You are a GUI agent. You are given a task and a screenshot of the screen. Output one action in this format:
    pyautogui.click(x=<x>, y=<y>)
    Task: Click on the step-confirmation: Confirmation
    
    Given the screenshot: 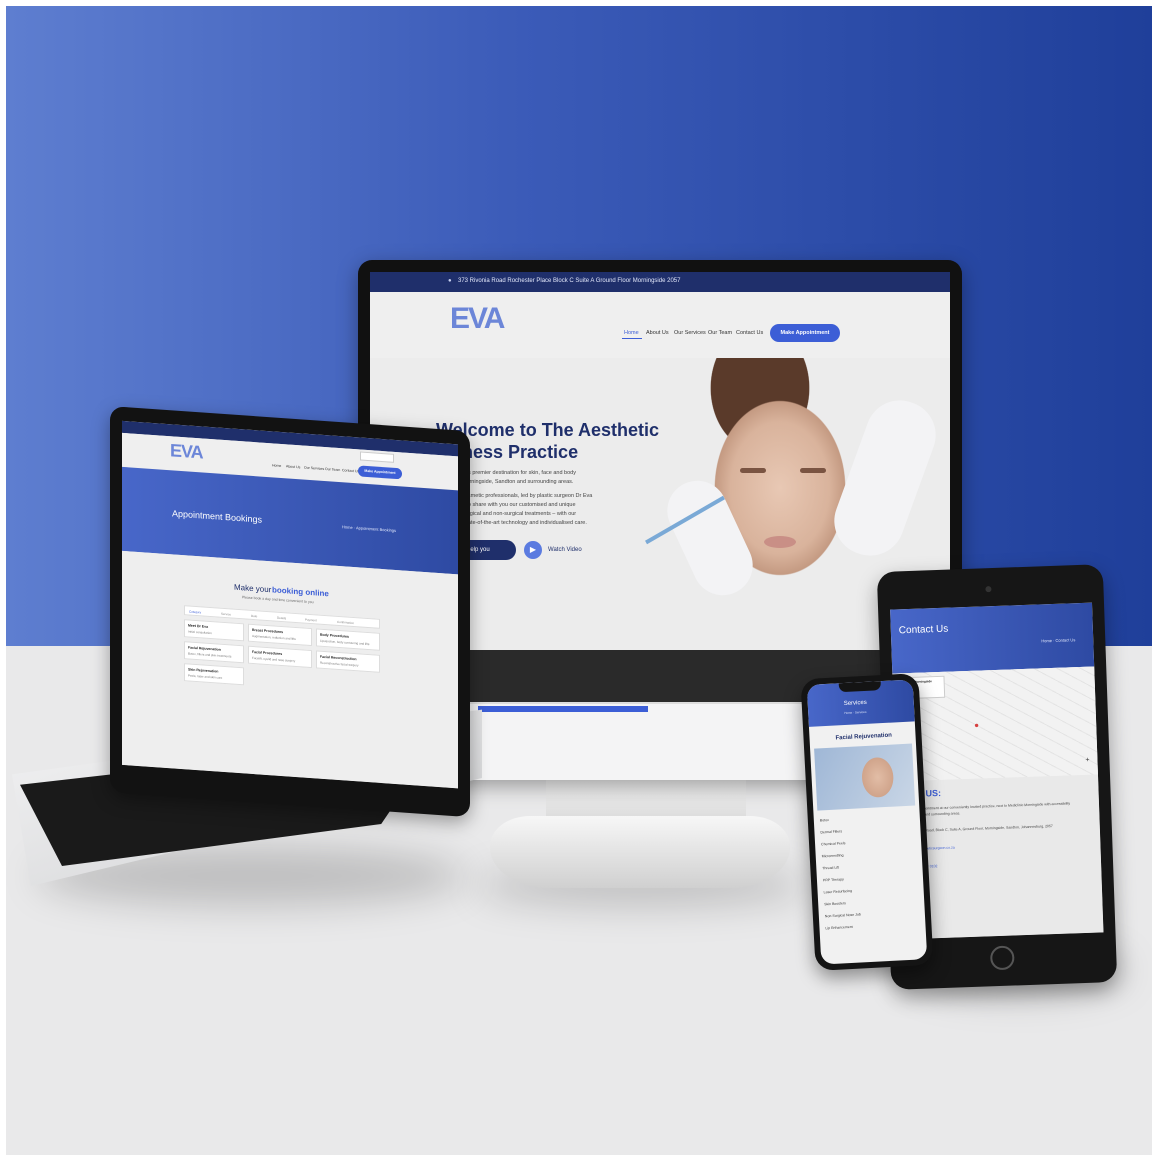 What is the action you would take?
    pyautogui.click(x=345, y=622)
    